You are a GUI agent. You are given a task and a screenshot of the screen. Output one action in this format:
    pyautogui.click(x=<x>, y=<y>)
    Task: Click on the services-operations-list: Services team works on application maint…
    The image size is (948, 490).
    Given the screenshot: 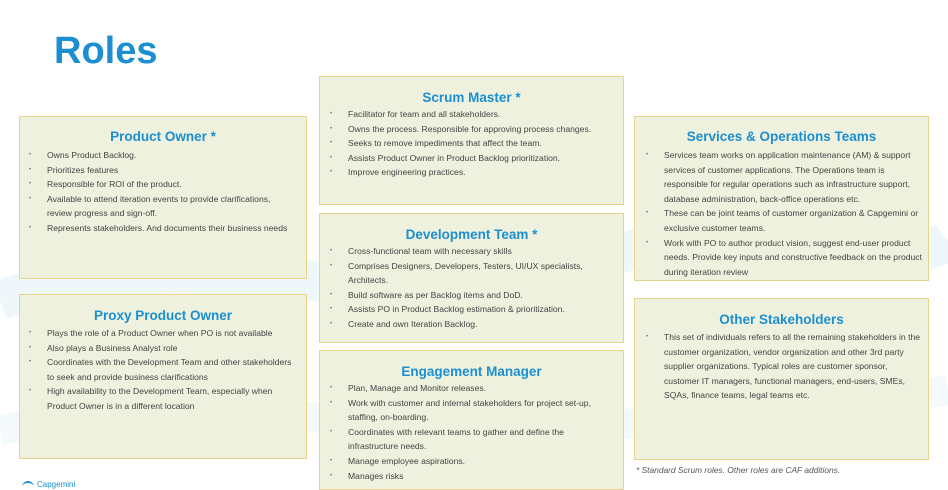 What is the action you would take?
    pyautogui.click(x=785, y=214)
    